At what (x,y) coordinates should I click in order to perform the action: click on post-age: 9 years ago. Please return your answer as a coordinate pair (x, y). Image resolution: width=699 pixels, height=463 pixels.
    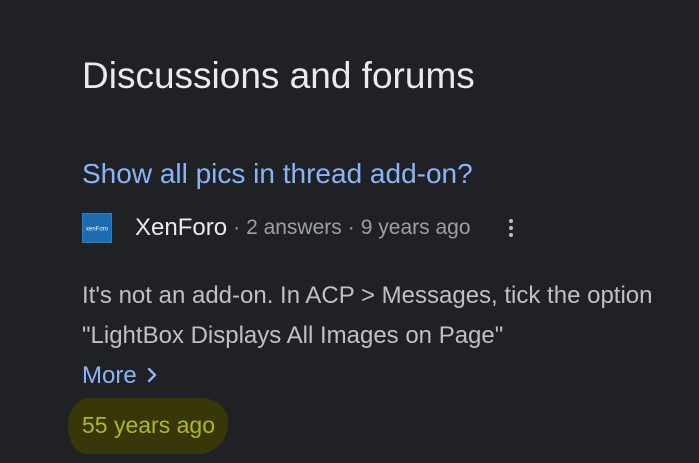
    Looking at the image, I should click on (415, 227).